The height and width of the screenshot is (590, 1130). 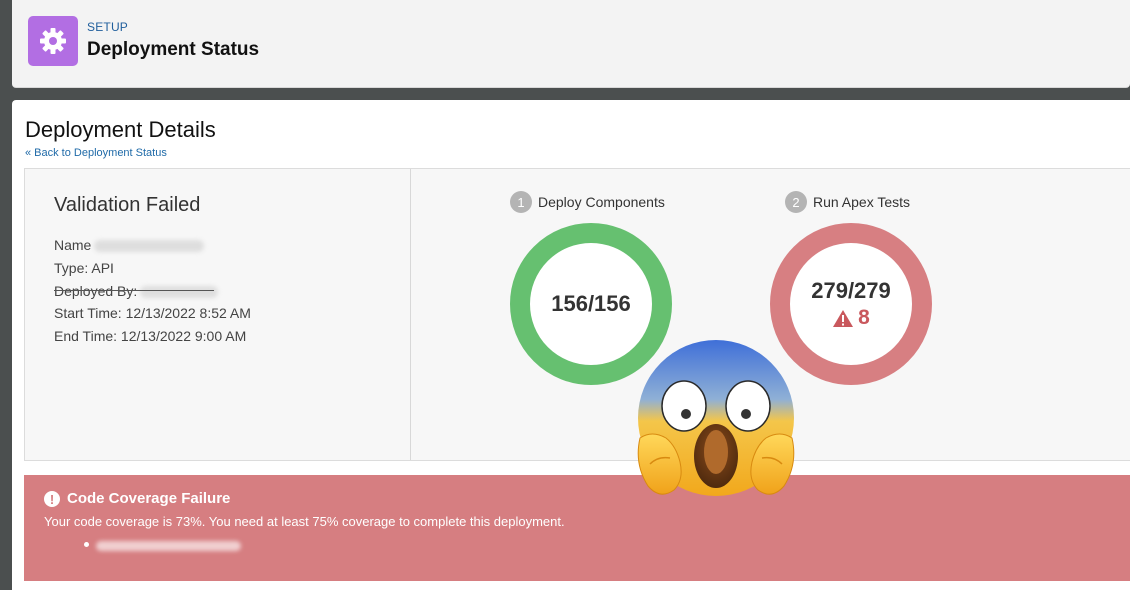 I want to click on strike-line, so click(x=134, y=290).